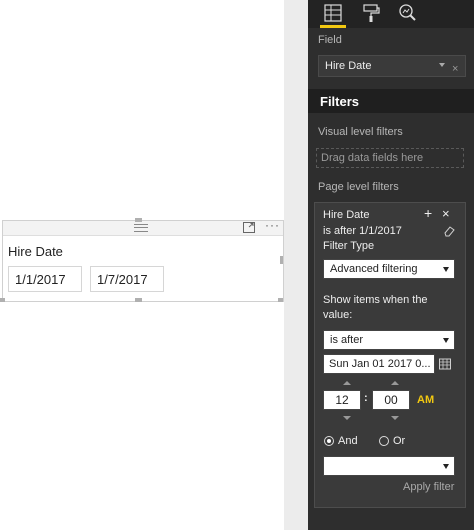 The image size is (474, 530). I want to click on filter-type-label: Filter Type, so click(349, 246).